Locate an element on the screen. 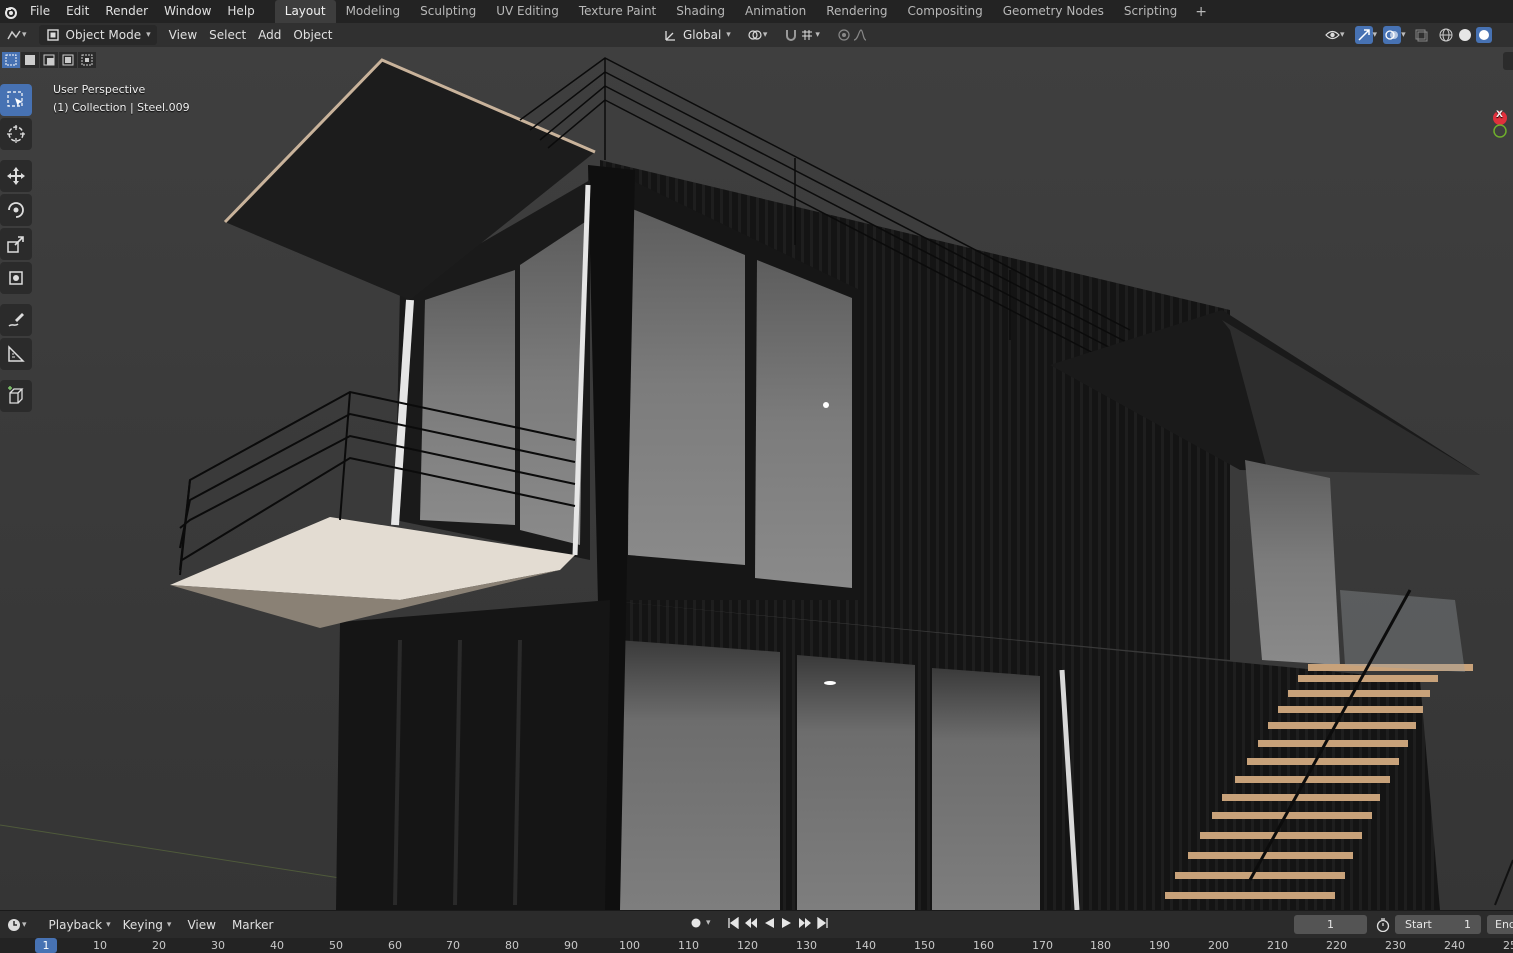 Image resolution: width=1513 pixels, height=953 pixels. end-frame-field: End is located at coordinates (1500, 924).